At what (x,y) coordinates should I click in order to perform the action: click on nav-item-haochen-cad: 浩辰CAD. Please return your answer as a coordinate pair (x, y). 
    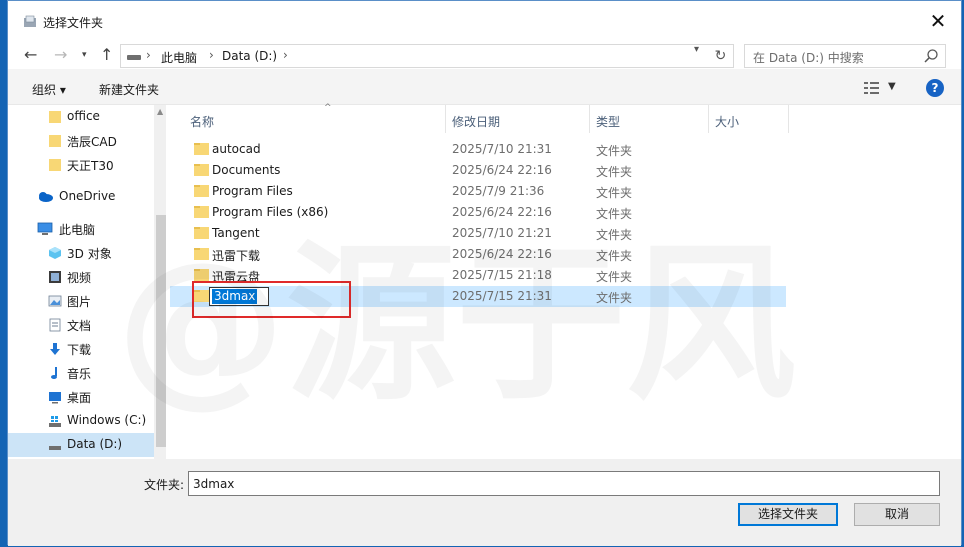
    Looking at the image, I should click on (81, 141).